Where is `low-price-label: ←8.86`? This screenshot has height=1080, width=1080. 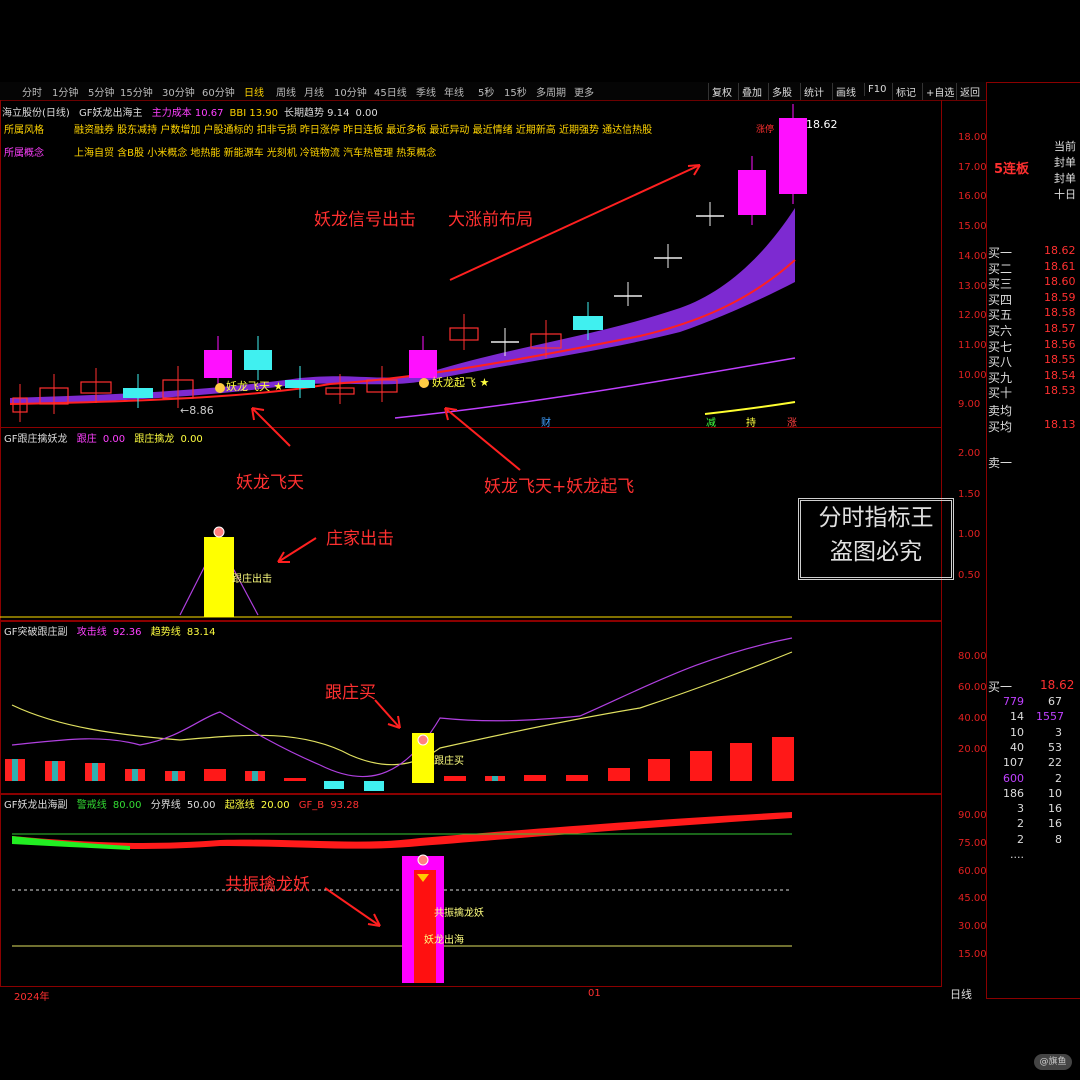
low-price-label: ←8.86 is located at coordinates (197, 410).